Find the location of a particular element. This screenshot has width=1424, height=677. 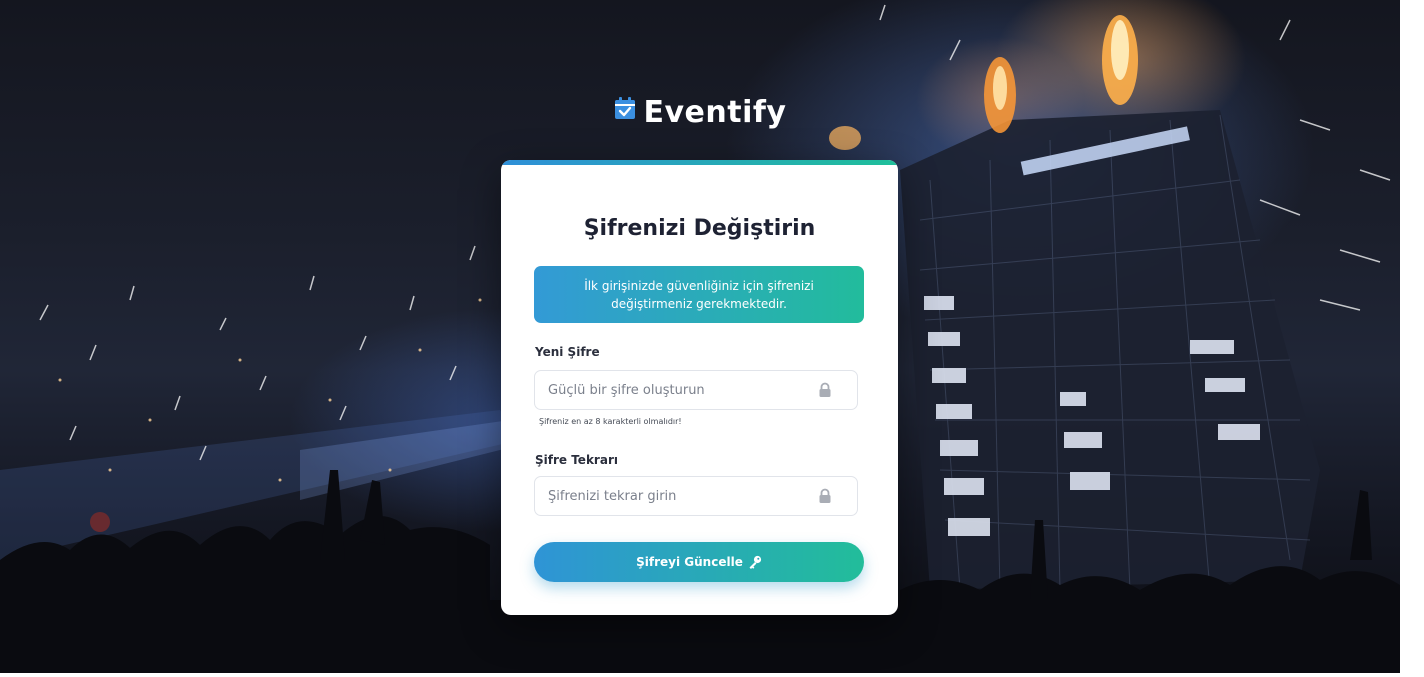

confirm-password-field is located at coordinates (696, 496).